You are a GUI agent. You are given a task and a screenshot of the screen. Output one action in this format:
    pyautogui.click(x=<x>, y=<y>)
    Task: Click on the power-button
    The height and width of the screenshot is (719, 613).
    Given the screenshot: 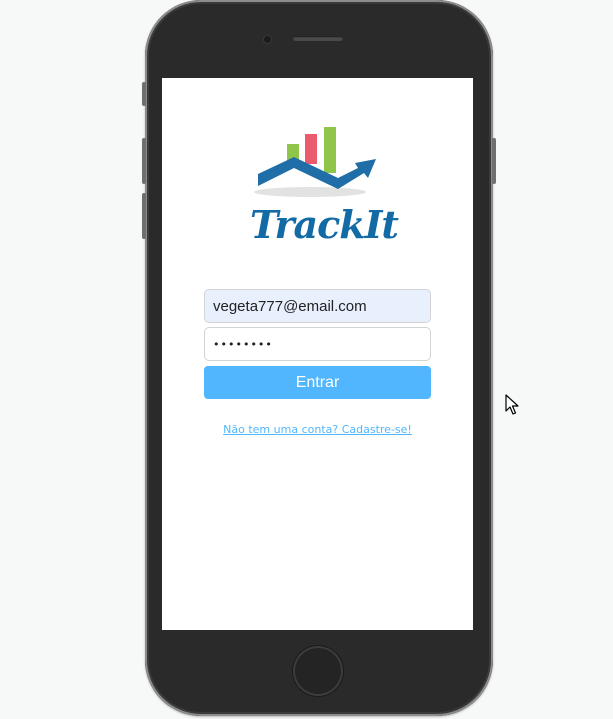 What is the action you would take?
    pyautogui.click(x=494, y=161)
    